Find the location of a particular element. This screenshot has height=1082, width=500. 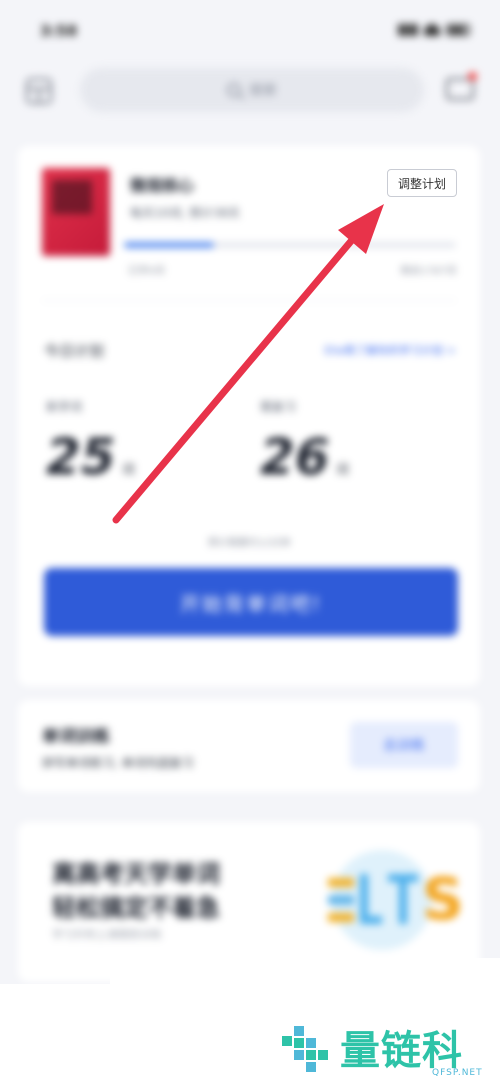

status-icons is located at coordinates (434, 30).